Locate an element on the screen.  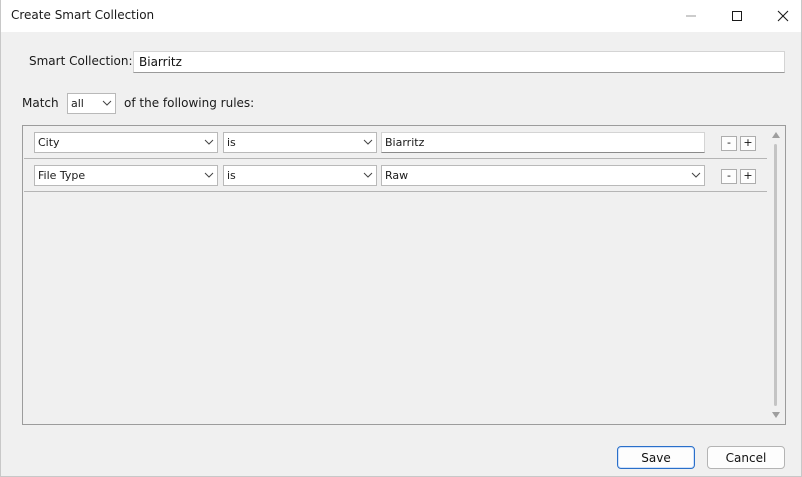
rule-row: City is Biarritz - + is located at coordinates (395, 142).